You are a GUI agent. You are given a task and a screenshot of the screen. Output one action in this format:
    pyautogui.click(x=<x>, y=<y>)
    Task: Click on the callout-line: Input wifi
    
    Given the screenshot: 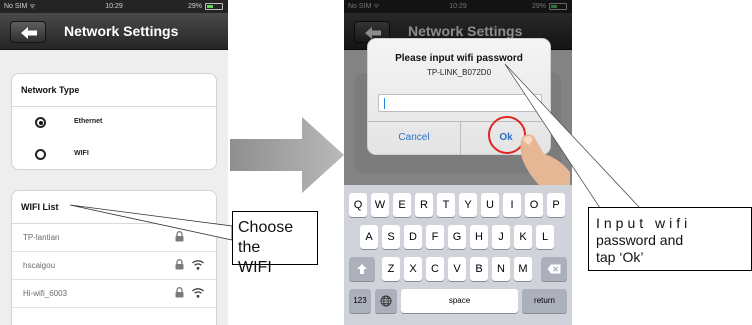 What is the action you would take?
    pyautogui.click(x=644, y=223)
    